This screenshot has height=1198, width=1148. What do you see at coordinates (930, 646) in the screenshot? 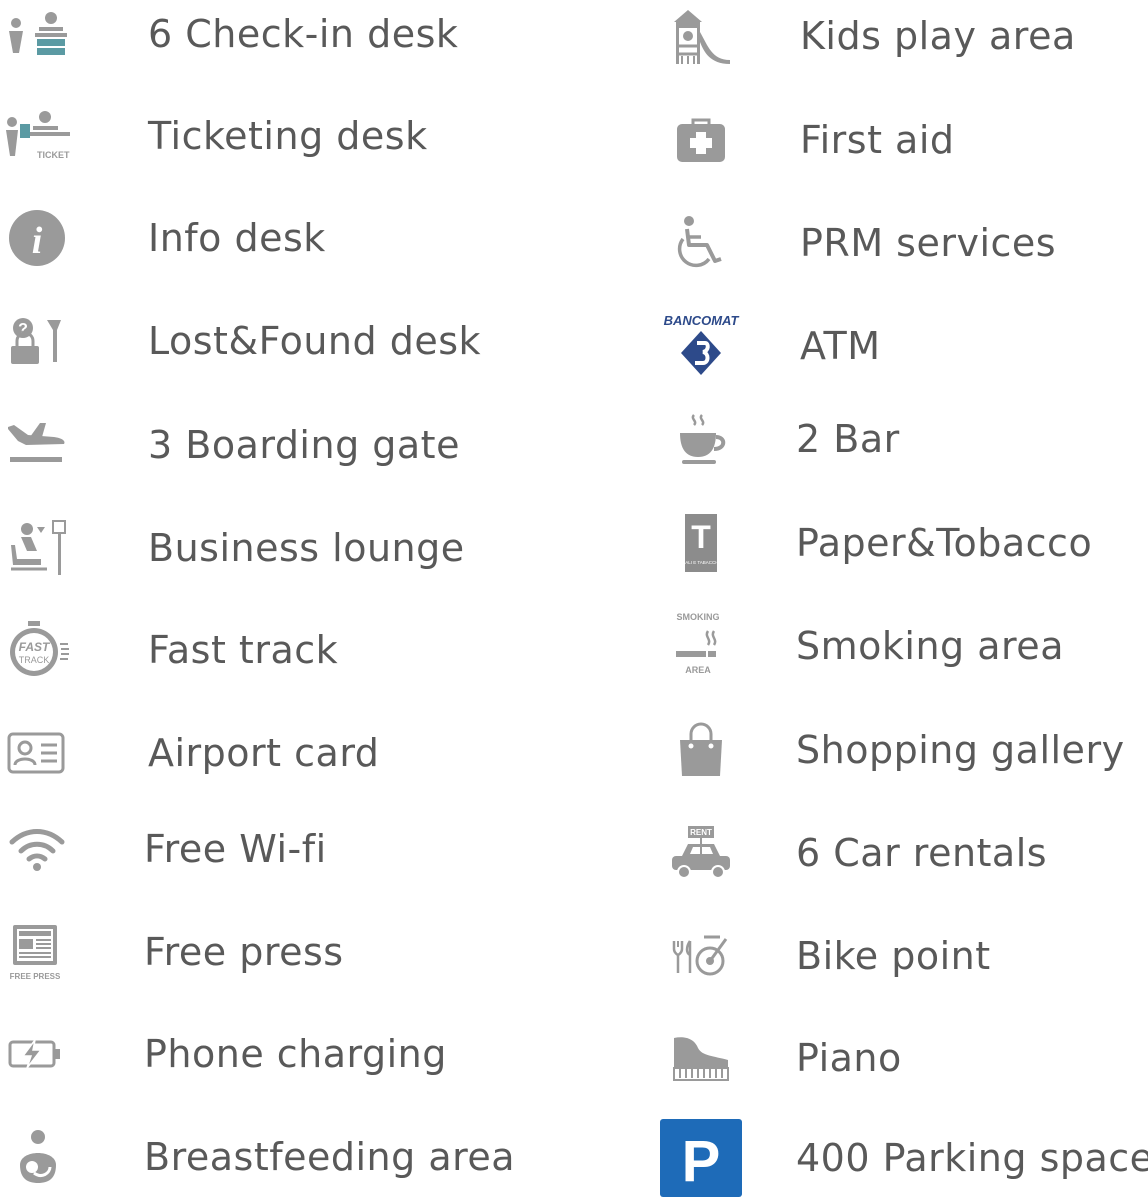
I see `service-label: Smoking area` at bounding box center [930, 646].